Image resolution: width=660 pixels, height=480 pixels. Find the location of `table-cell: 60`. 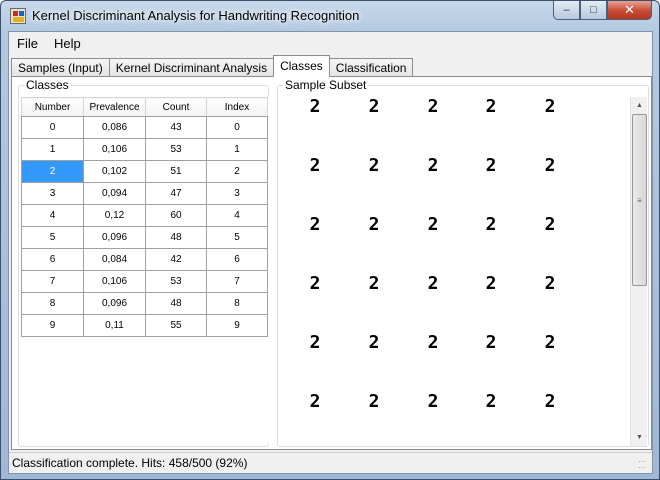

table-cell: 60 is located at coordinates (176, 215).